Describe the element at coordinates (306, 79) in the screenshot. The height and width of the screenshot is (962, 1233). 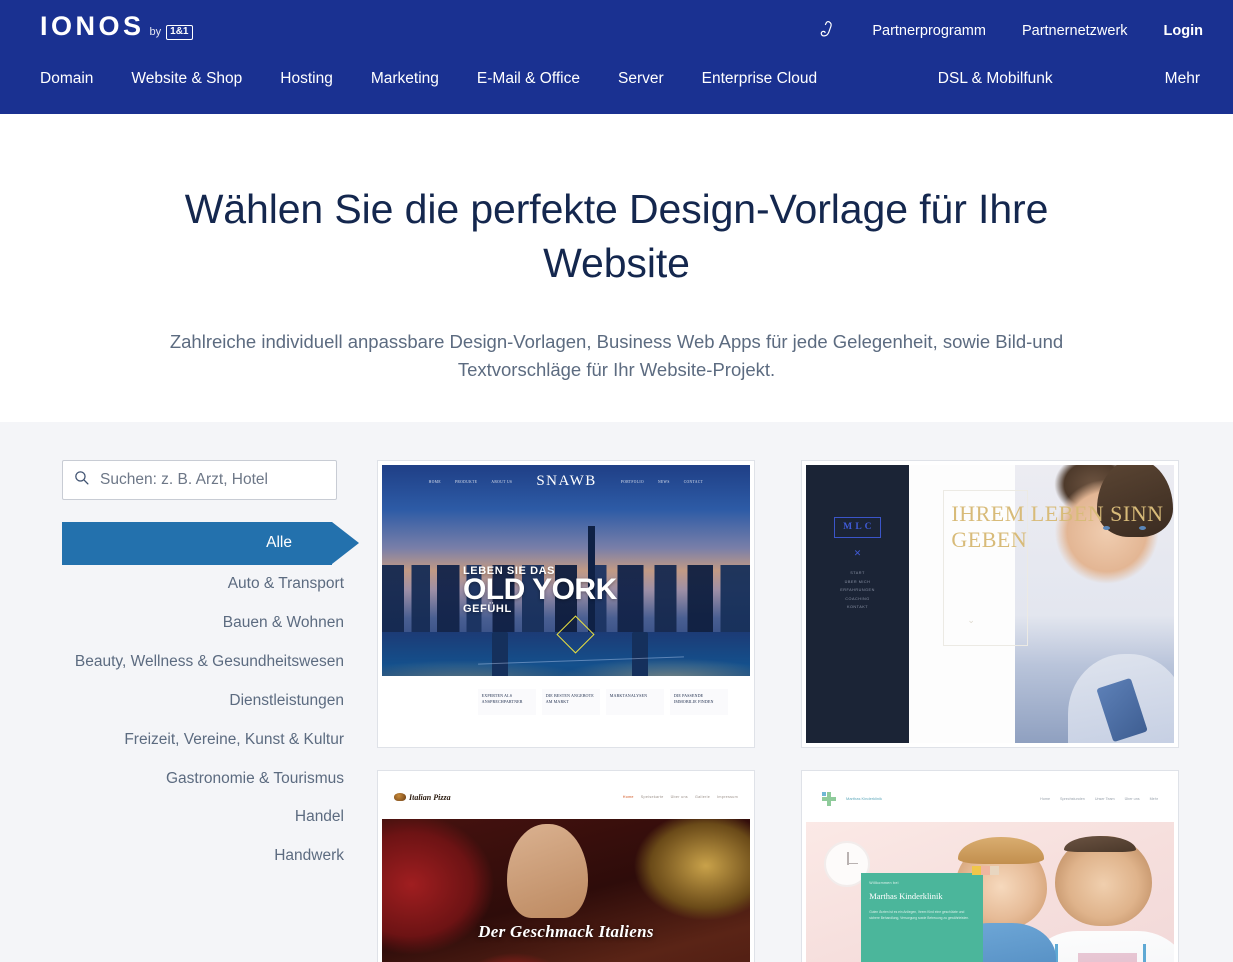
I see `nav-item-hosting: Hosting` at that location.